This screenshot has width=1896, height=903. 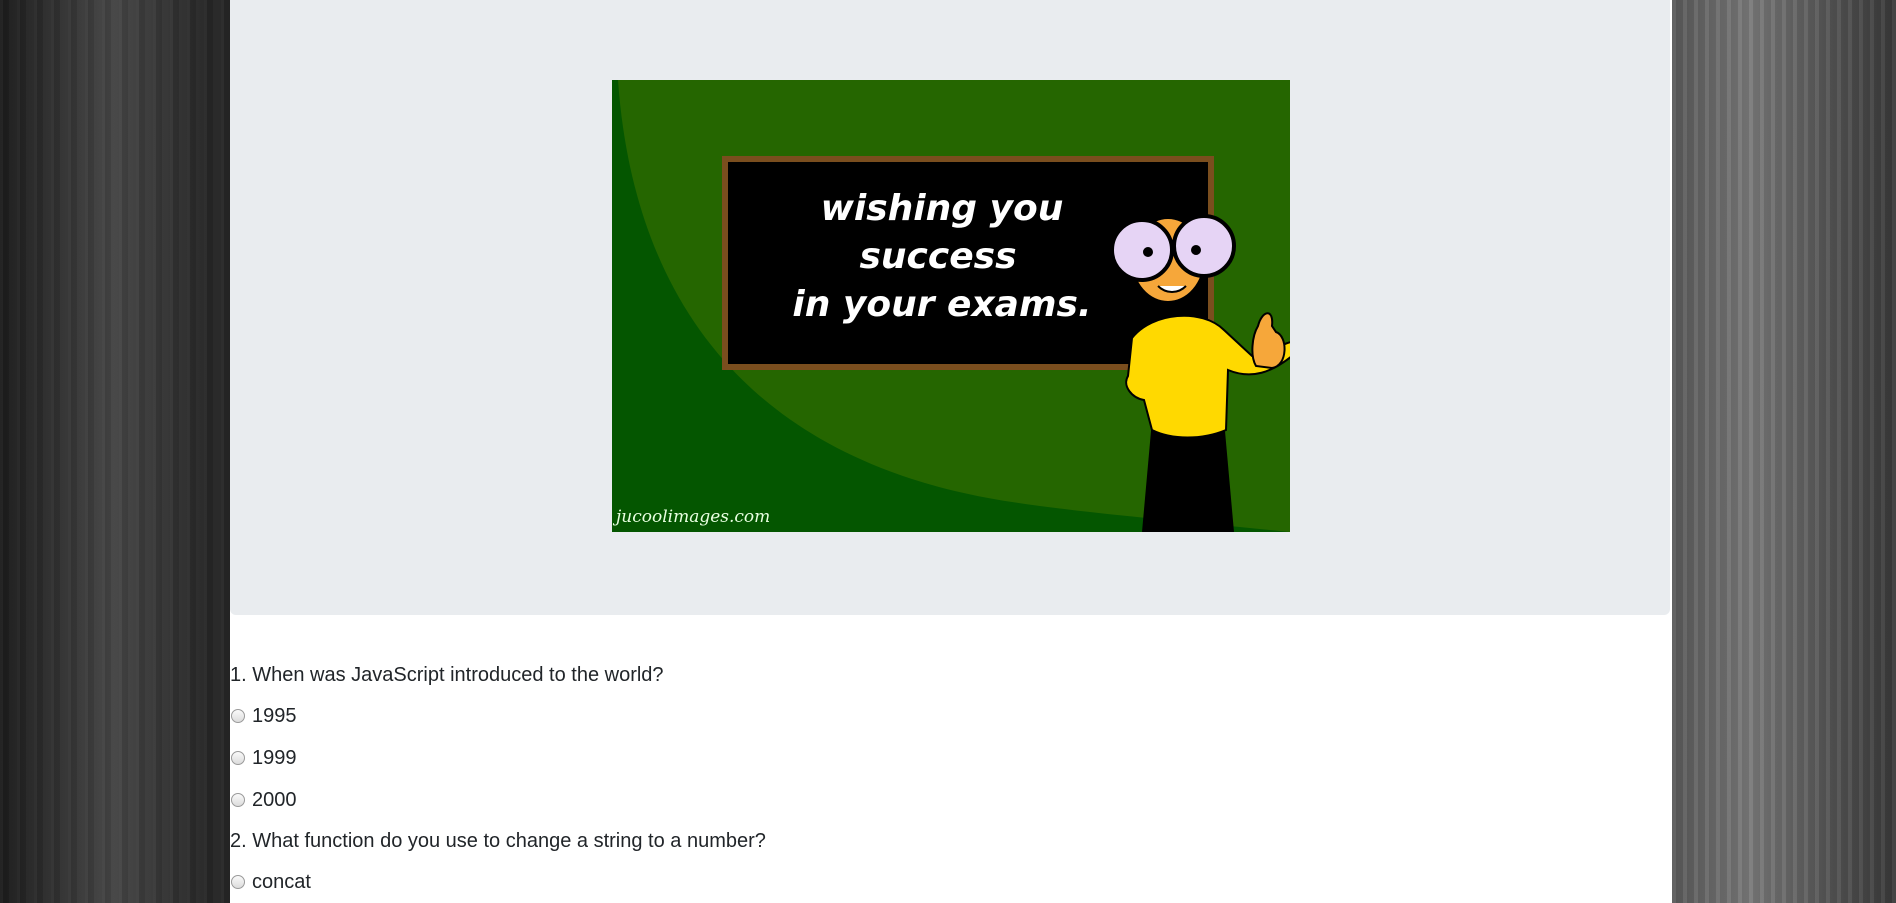 I want to click on answer-option-label: 1995, so click(x=274, y=715).